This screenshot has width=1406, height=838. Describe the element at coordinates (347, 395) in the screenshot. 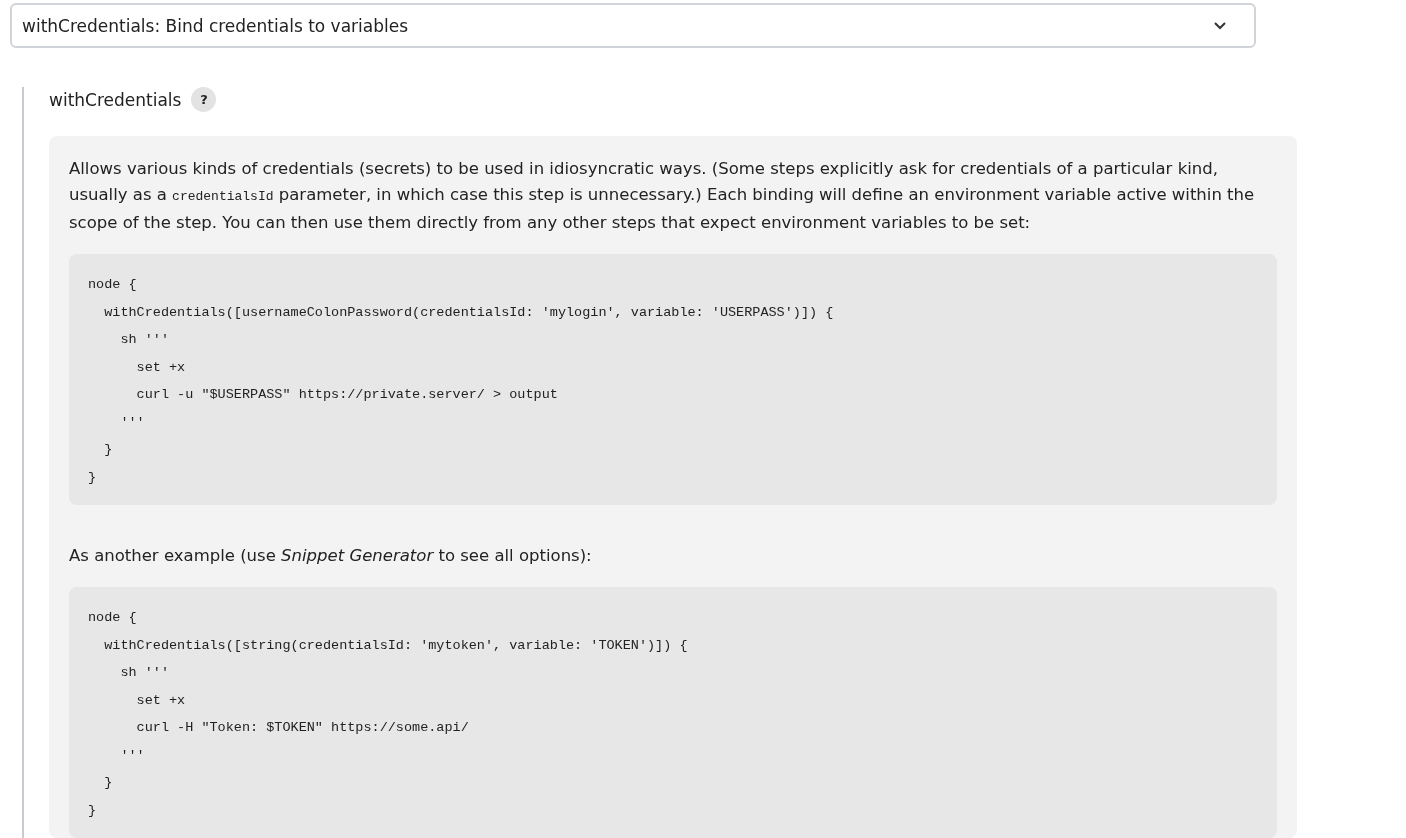

I see `code-line: curl -u "$USERPASS" https://private.server/ > output` at that location.